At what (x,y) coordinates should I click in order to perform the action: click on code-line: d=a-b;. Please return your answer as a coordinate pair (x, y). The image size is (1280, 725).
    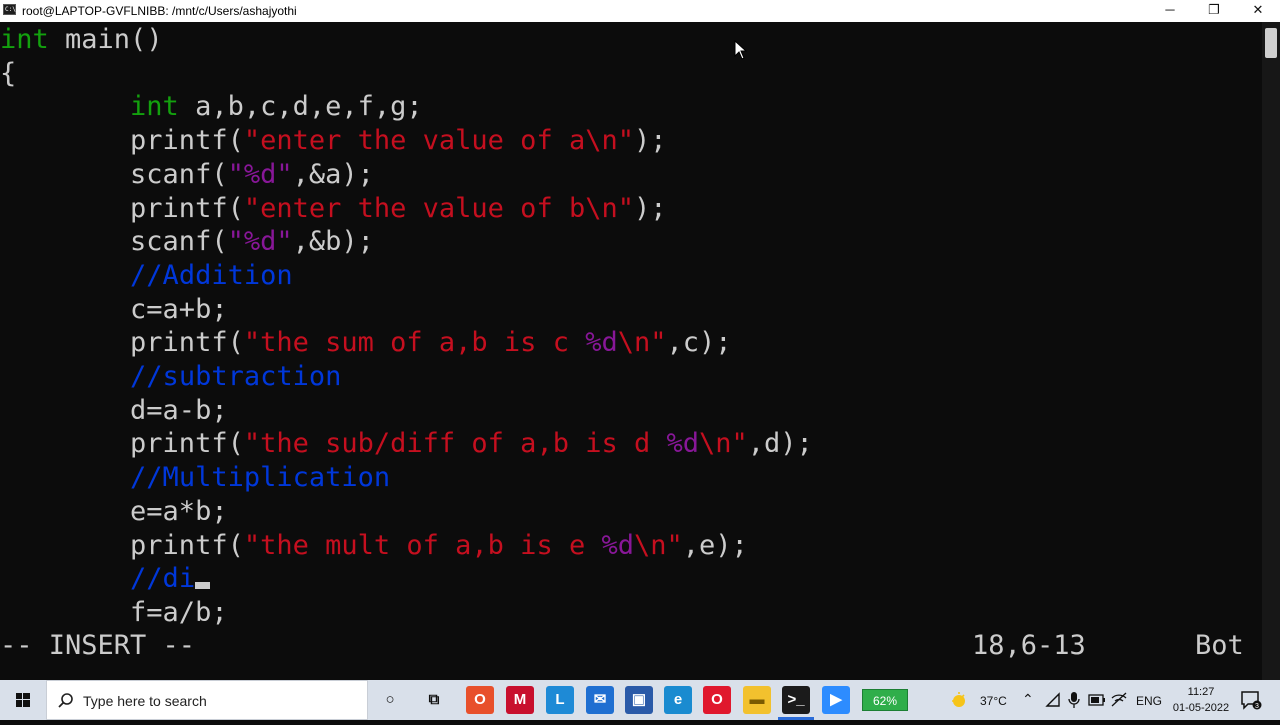
    Looking at the image, I should click on (114, 411).